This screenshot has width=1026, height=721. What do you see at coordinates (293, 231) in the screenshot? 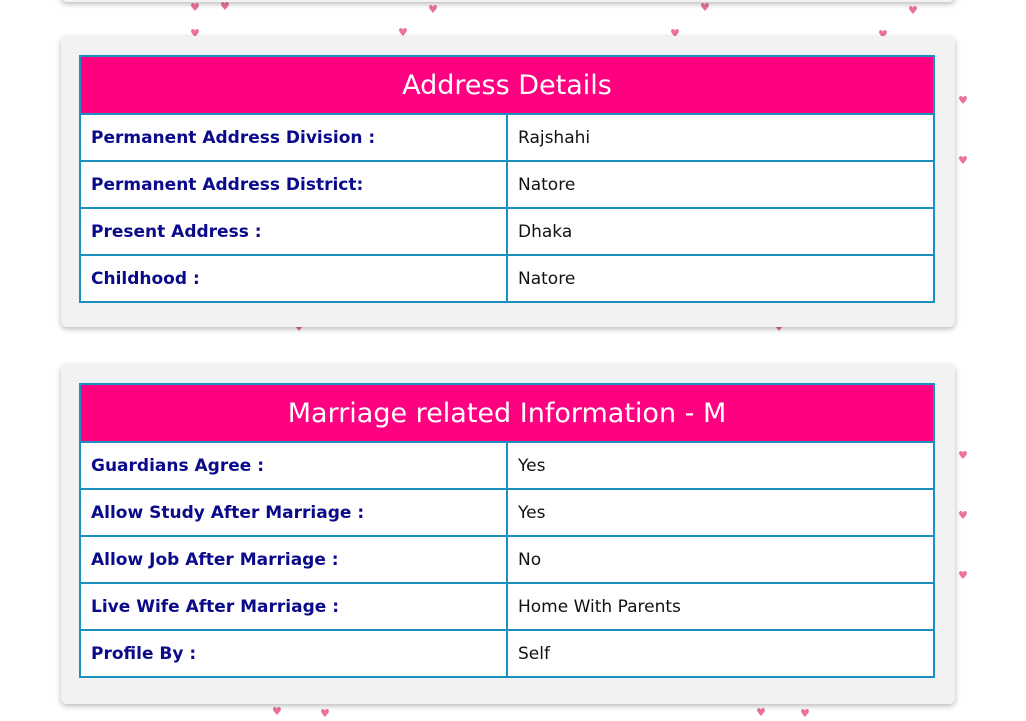
I see `present-address-label: Present Address :` at bounding box center [293, 231].